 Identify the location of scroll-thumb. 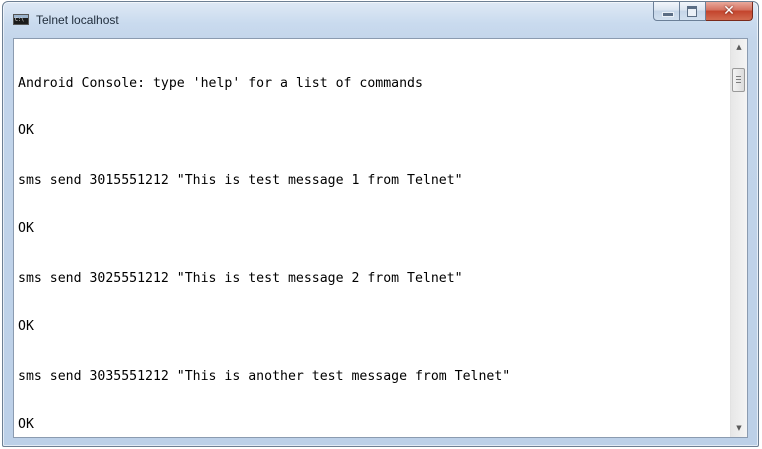
(738, 80).